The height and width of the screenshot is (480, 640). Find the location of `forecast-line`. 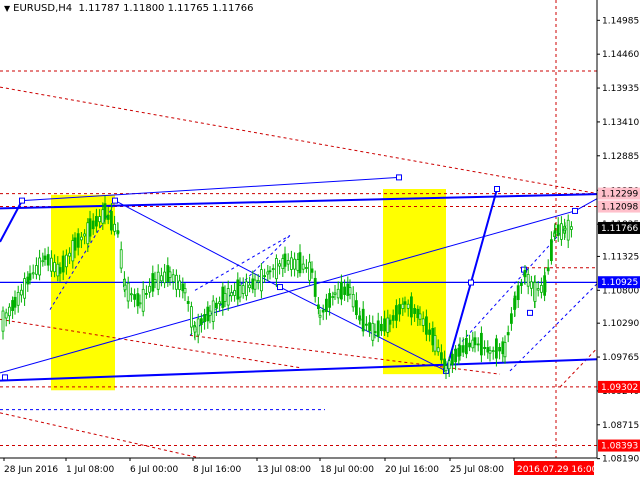

forecast-line is located at coordinates (484, 235).